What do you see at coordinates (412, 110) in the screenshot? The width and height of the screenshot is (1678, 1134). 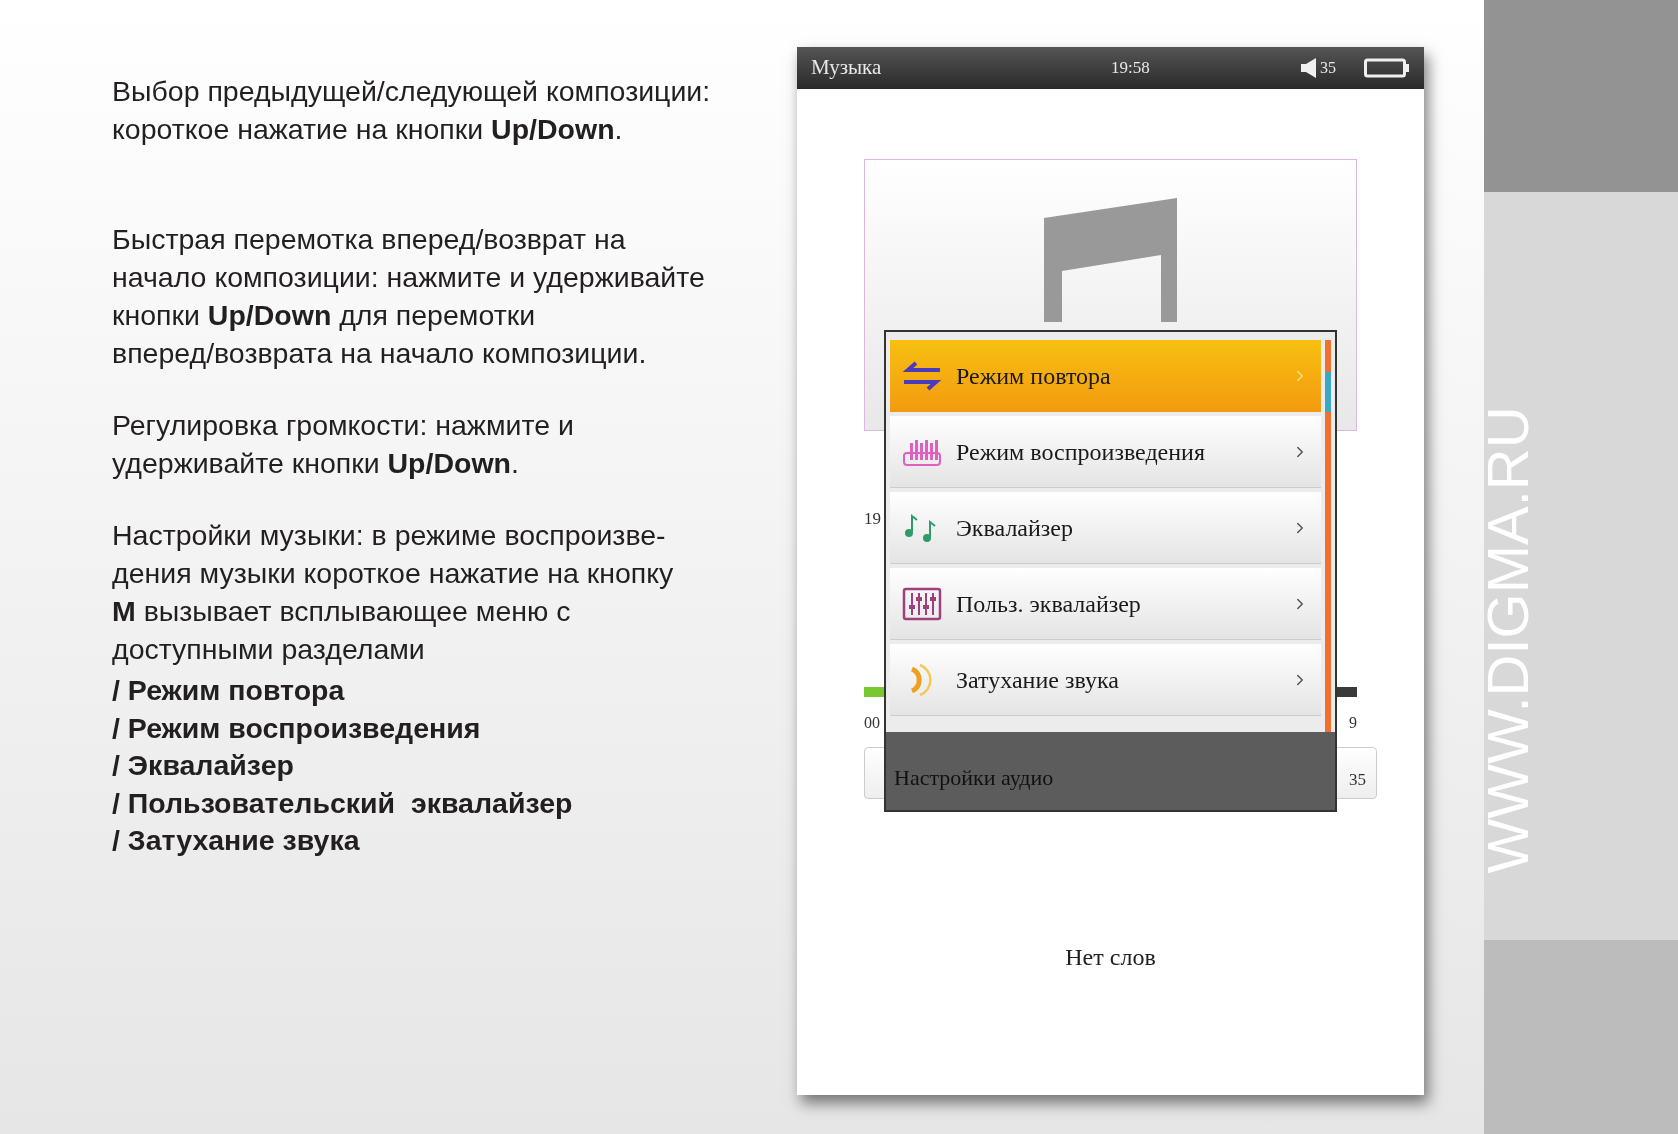 I see `instruction-paragraph: Выбор предыдущей/следующей композиции: короткое нажатие на кнопки Up/Down.` at bounding box center [412, 110].